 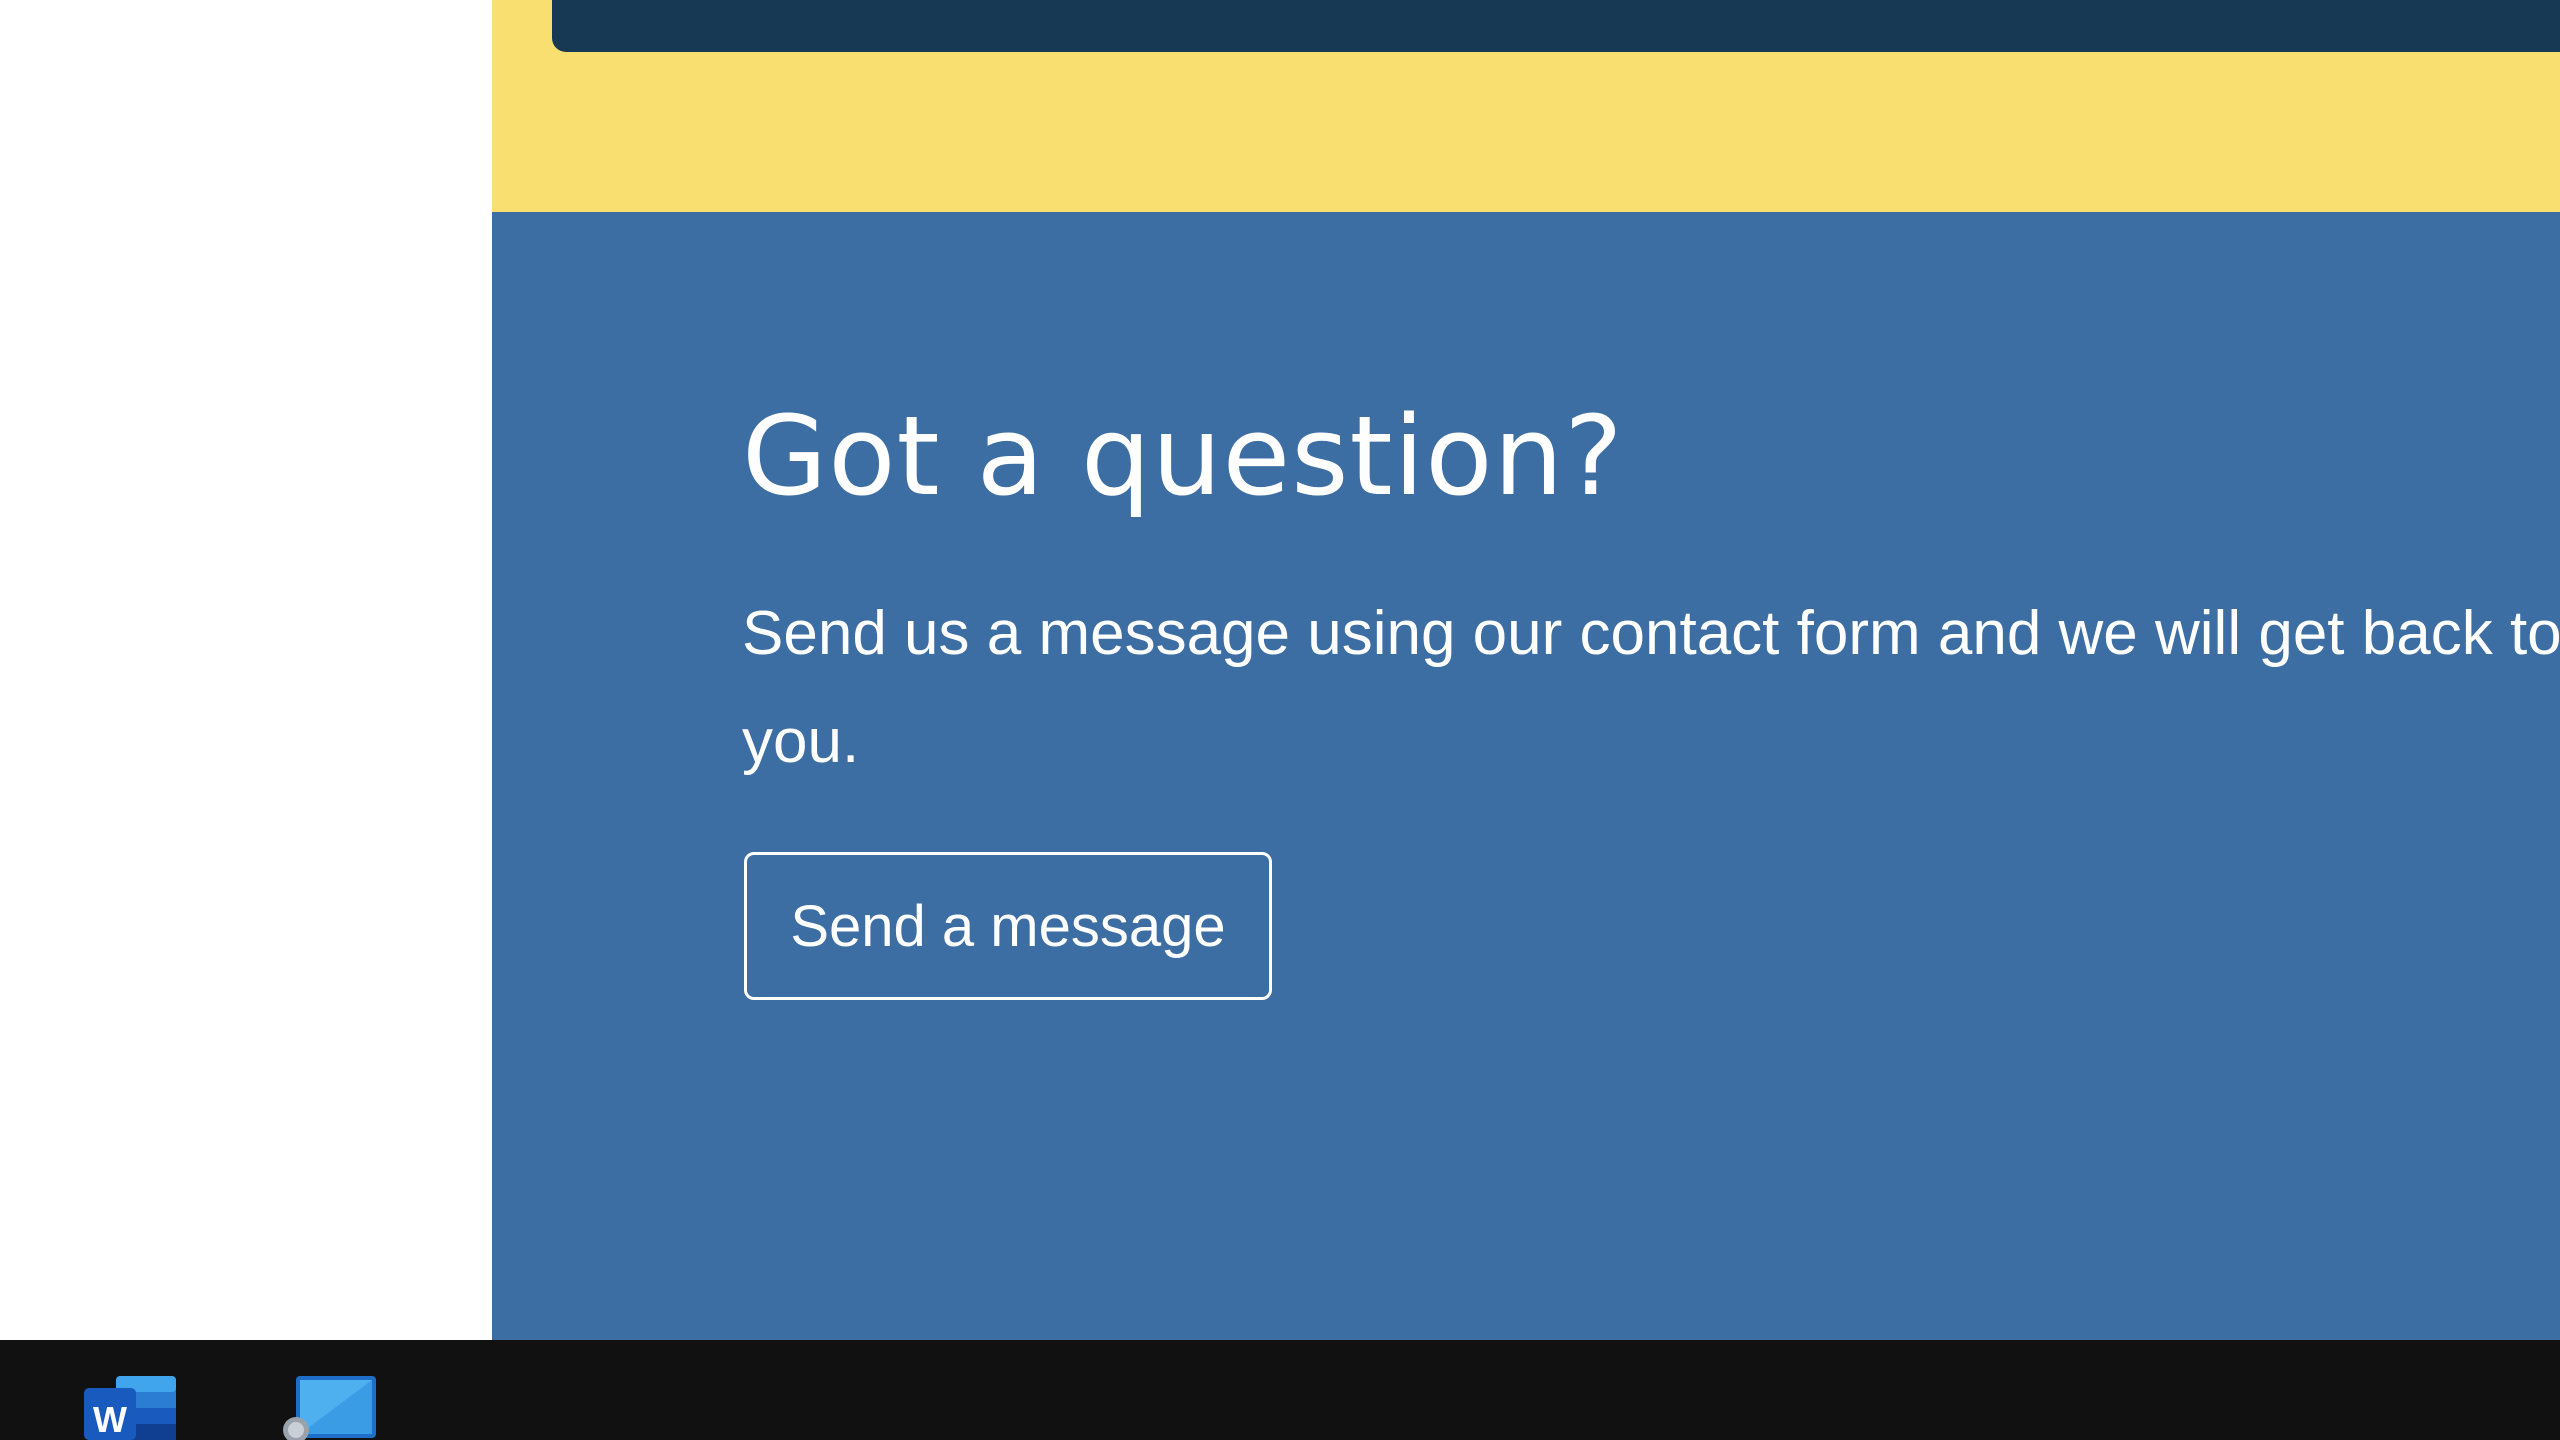 What do you see at coordinates (110, 1419) in the screenshot?
I see `svg-text: W` at bounding box center [110, 1419].